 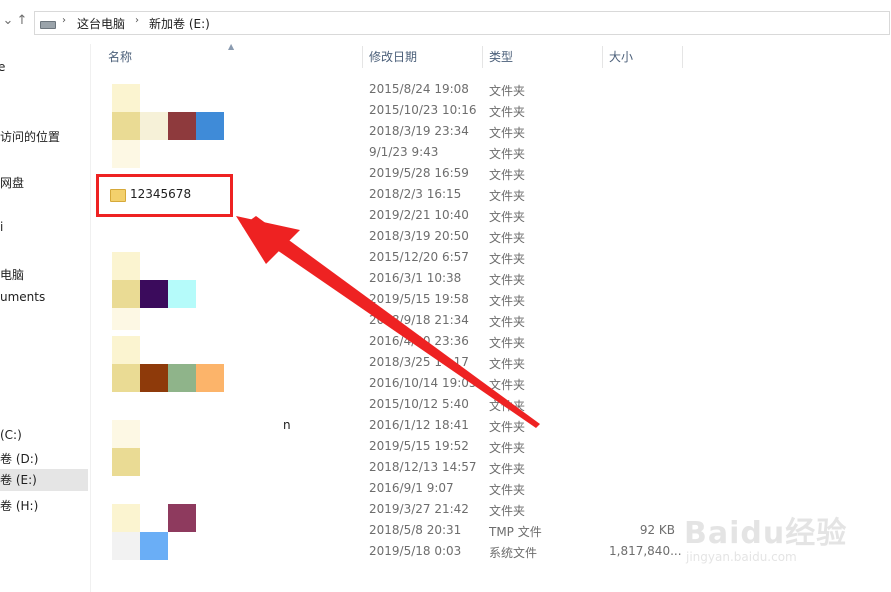 I want to click on row-modified-date: 9/1/23 9:43, so click(x=403, y=152).